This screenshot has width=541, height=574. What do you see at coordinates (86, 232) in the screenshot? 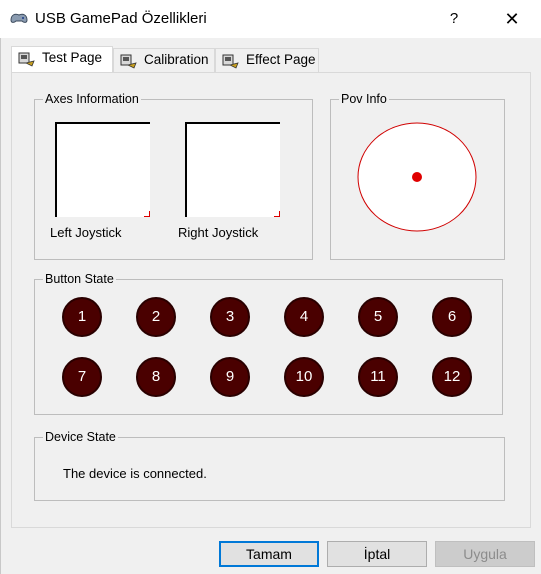
I see `left-joystick-label: Left Joystick` at bounding box center [86, 232].